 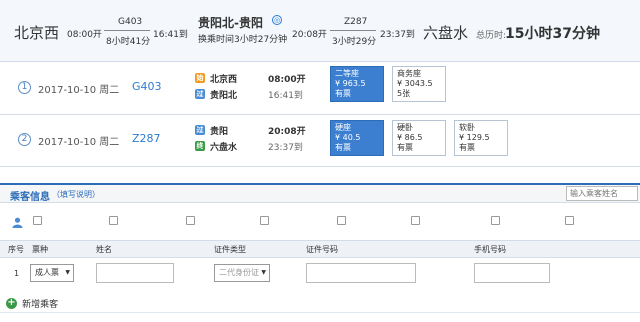 What do you see at coordinates (409, 73) in the screenshot?
I see `seat-type: 商务座` at bounding box center [409, 73].